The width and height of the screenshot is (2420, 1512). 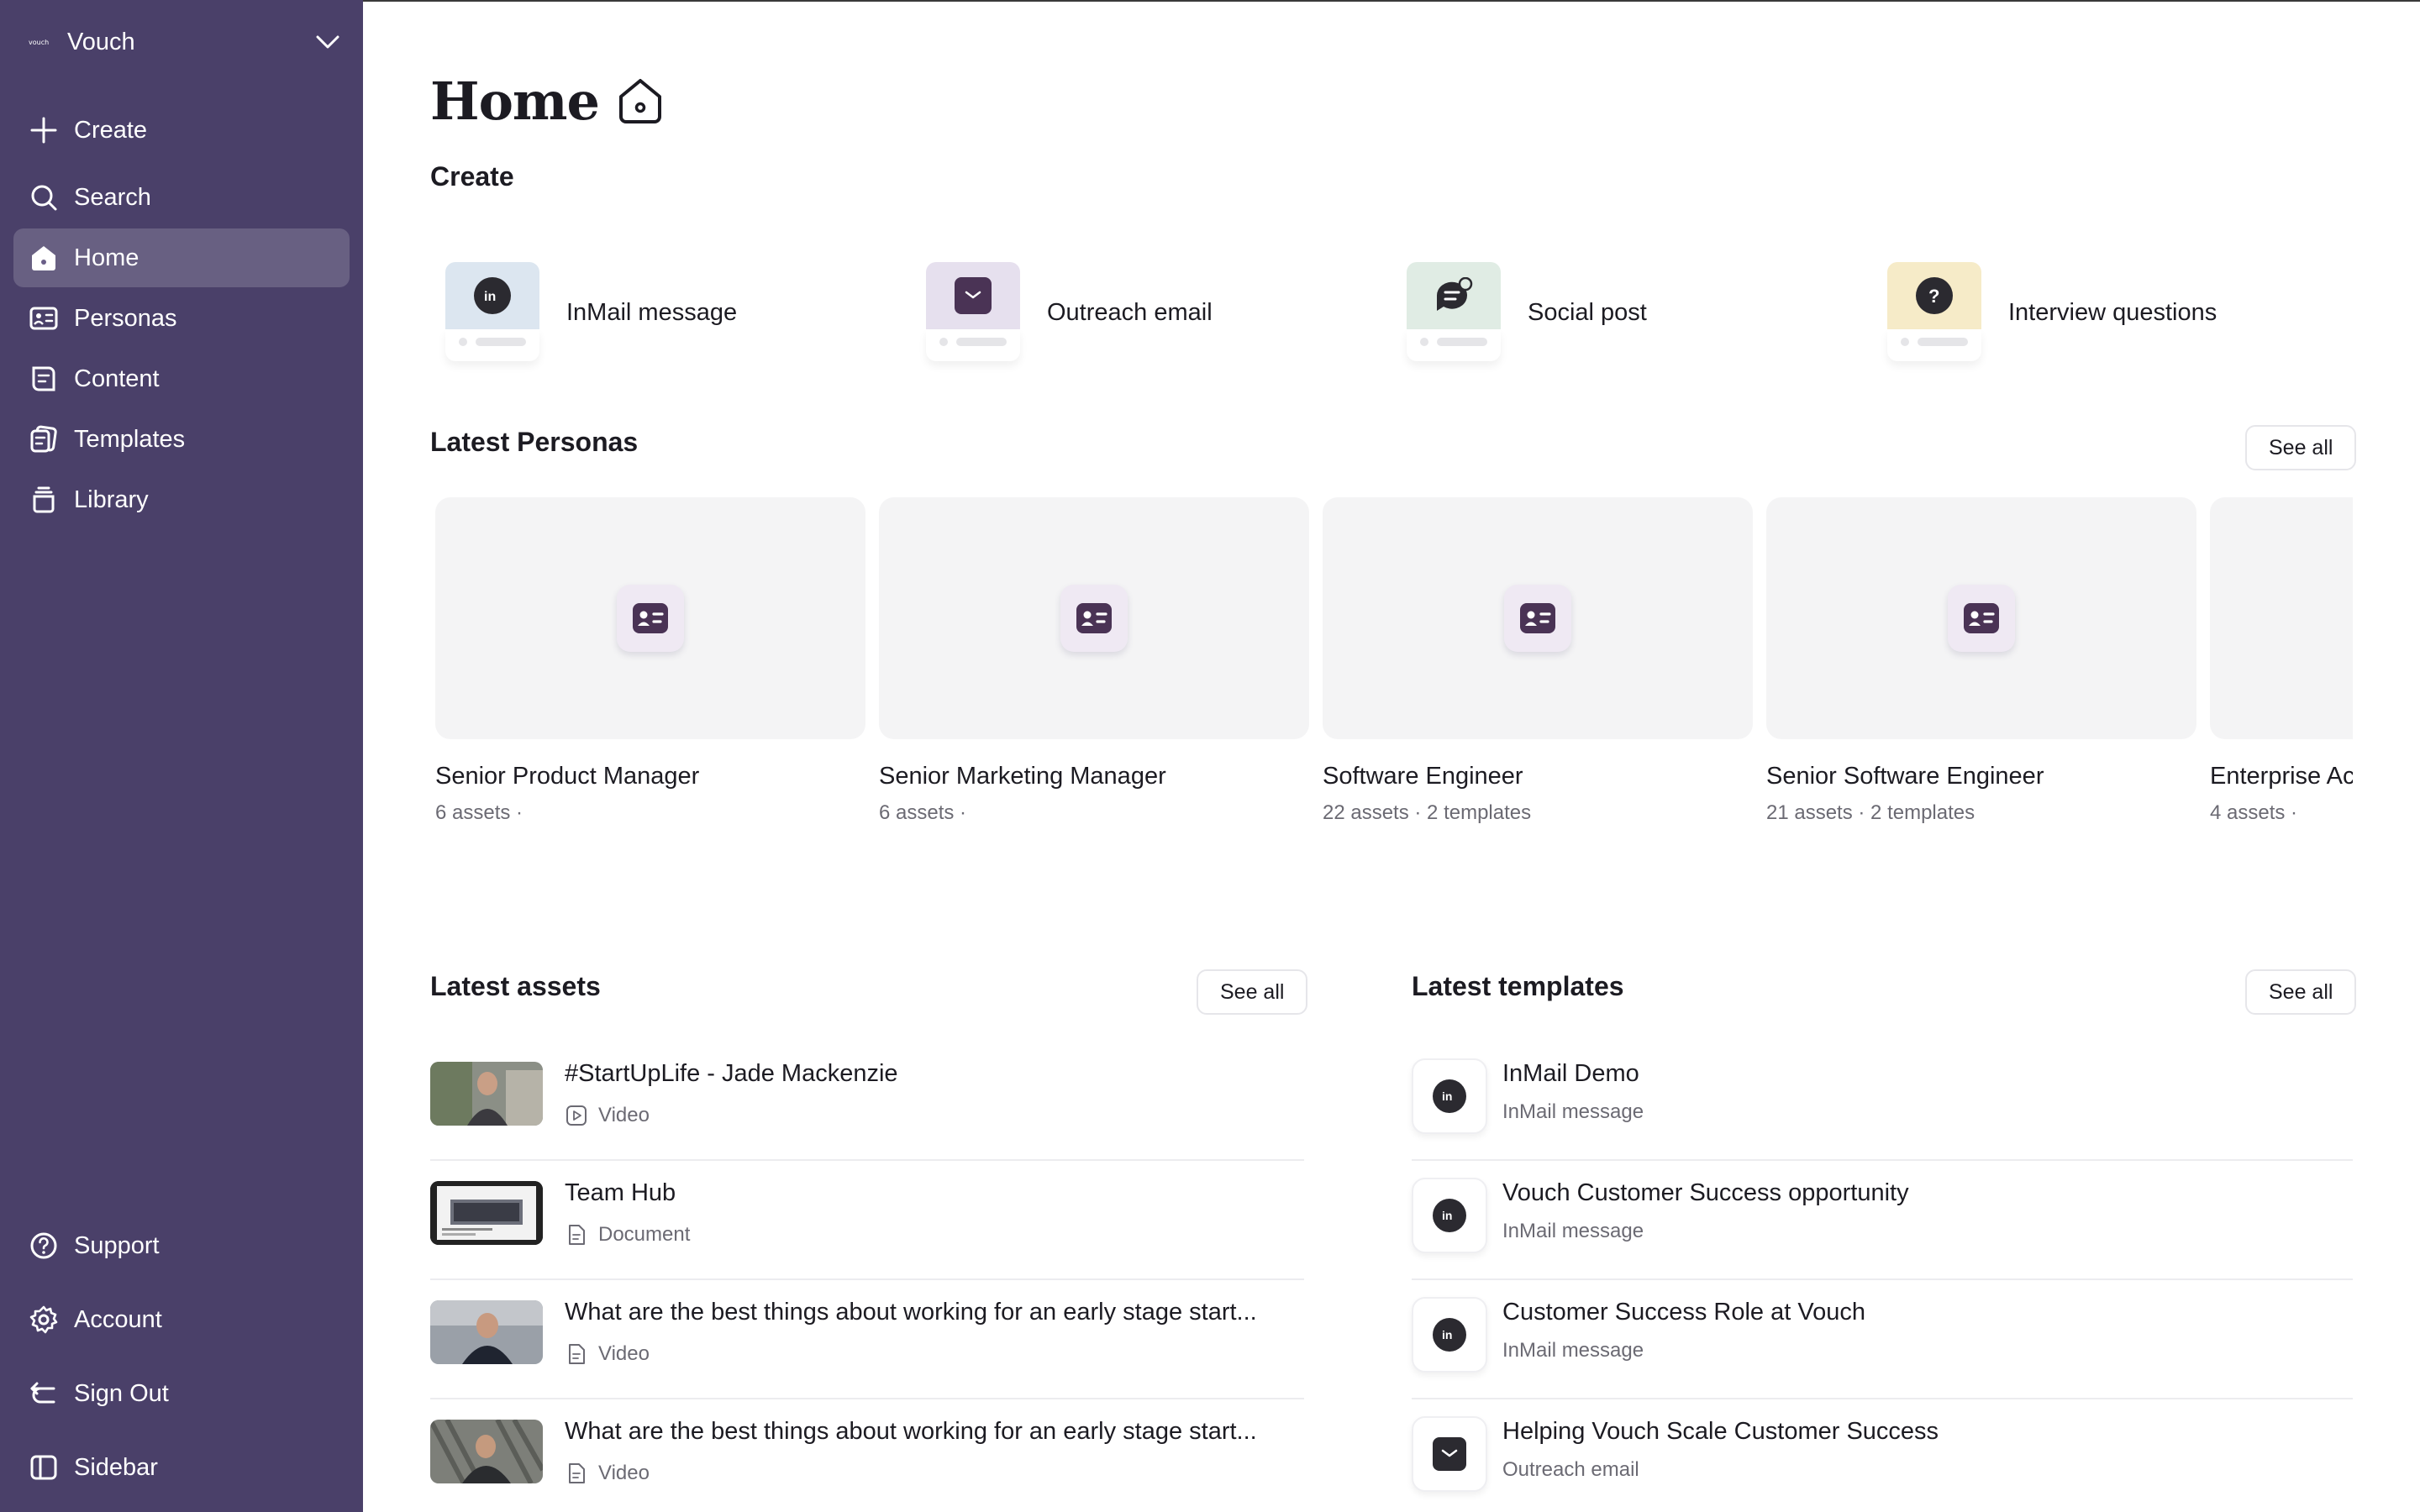 What do you see at coordinates (117, 1245) in the screenshot?
I see `sidebar-item-label: Support` at bounding box center [117, 1245].